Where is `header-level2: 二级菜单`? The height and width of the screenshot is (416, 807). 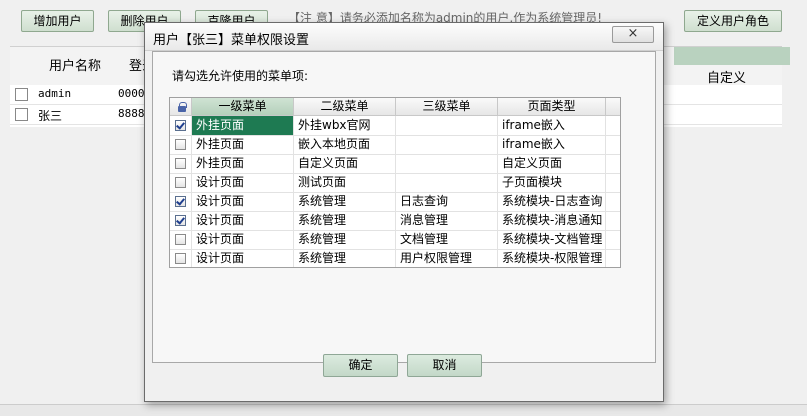 header-level2: 二级菜单 is located at coordinates (345, 107).